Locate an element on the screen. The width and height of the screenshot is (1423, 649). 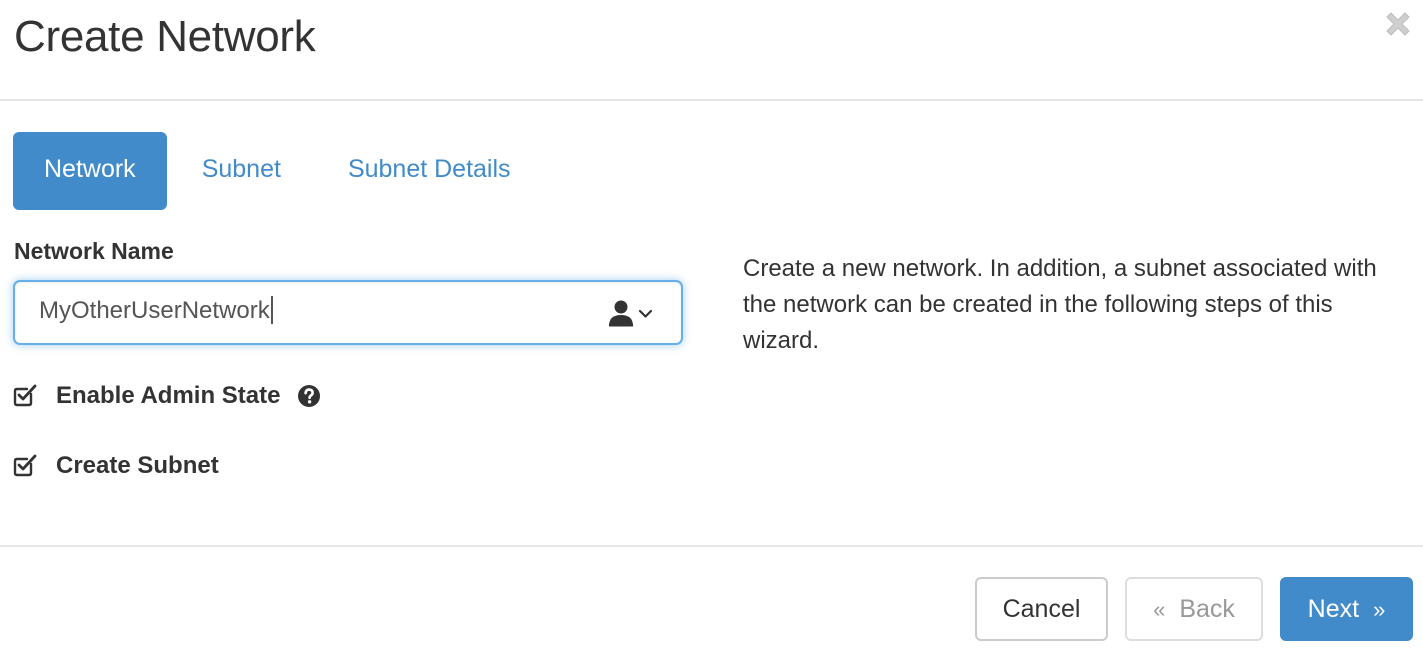
question-circle-icon is located at coordinates (309, 396).